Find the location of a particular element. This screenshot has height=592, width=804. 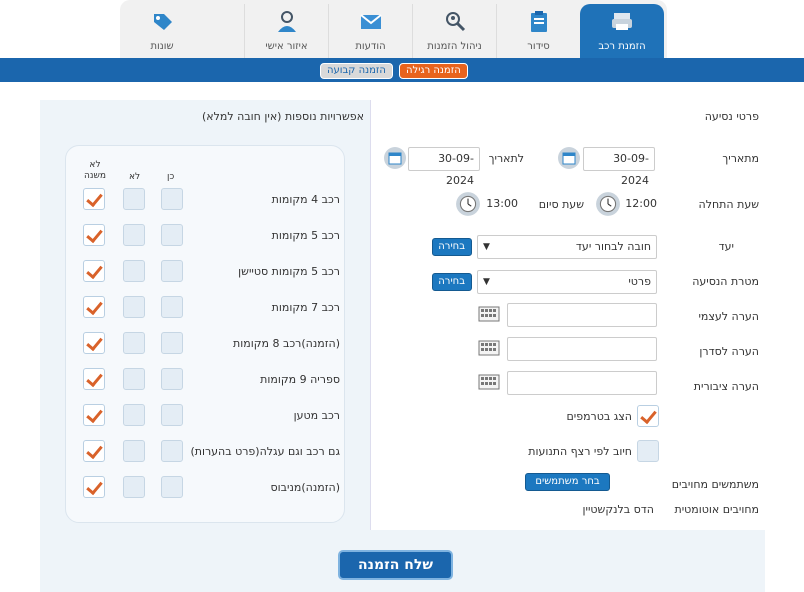

from-date-label: מתאריך is located at coordinates (740, 158).